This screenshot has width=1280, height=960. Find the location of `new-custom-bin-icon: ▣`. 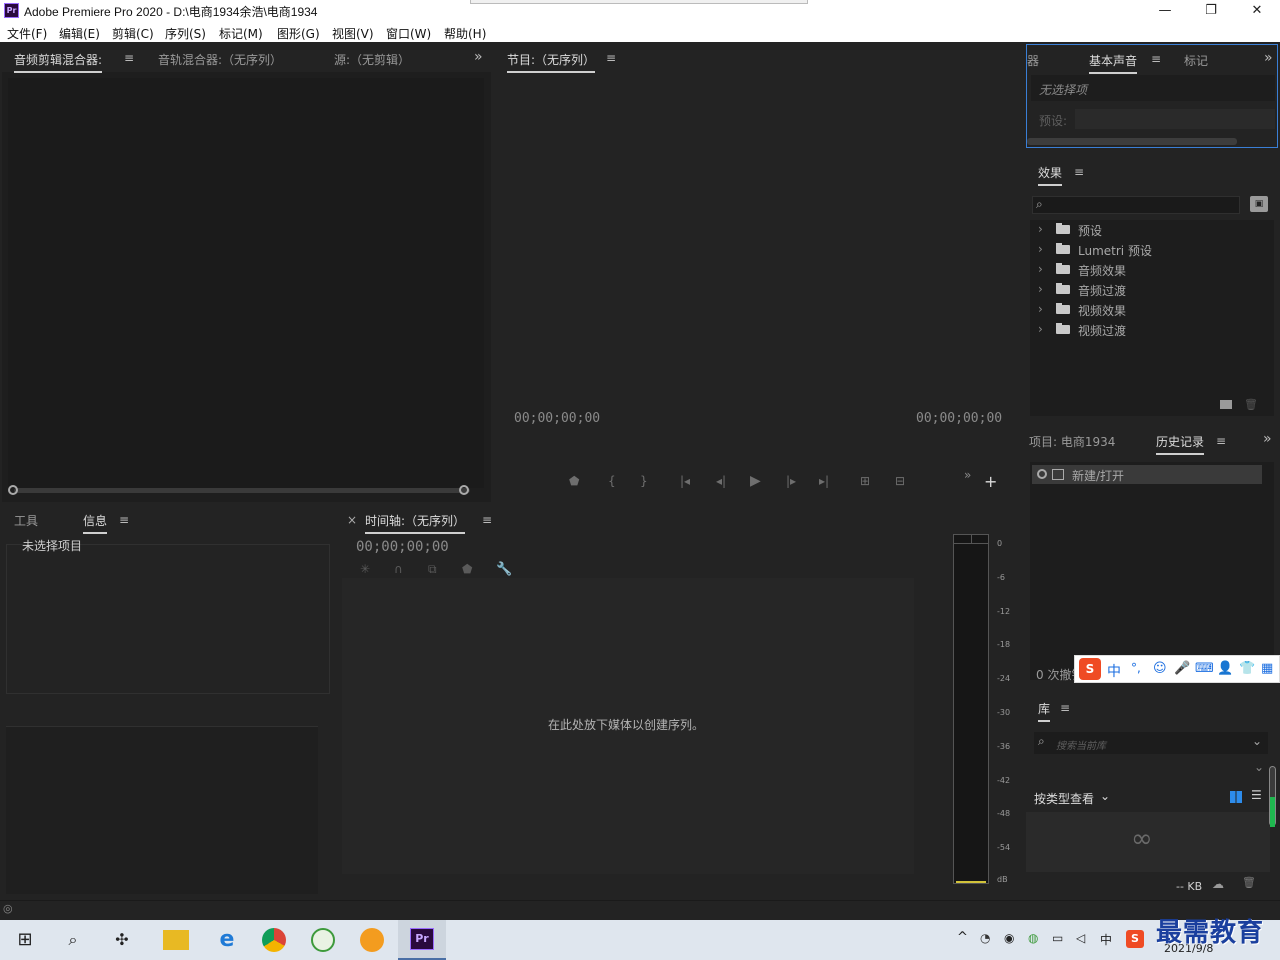

new-custom-bin-icon: ▣ is located at coordinates (1259, 204).